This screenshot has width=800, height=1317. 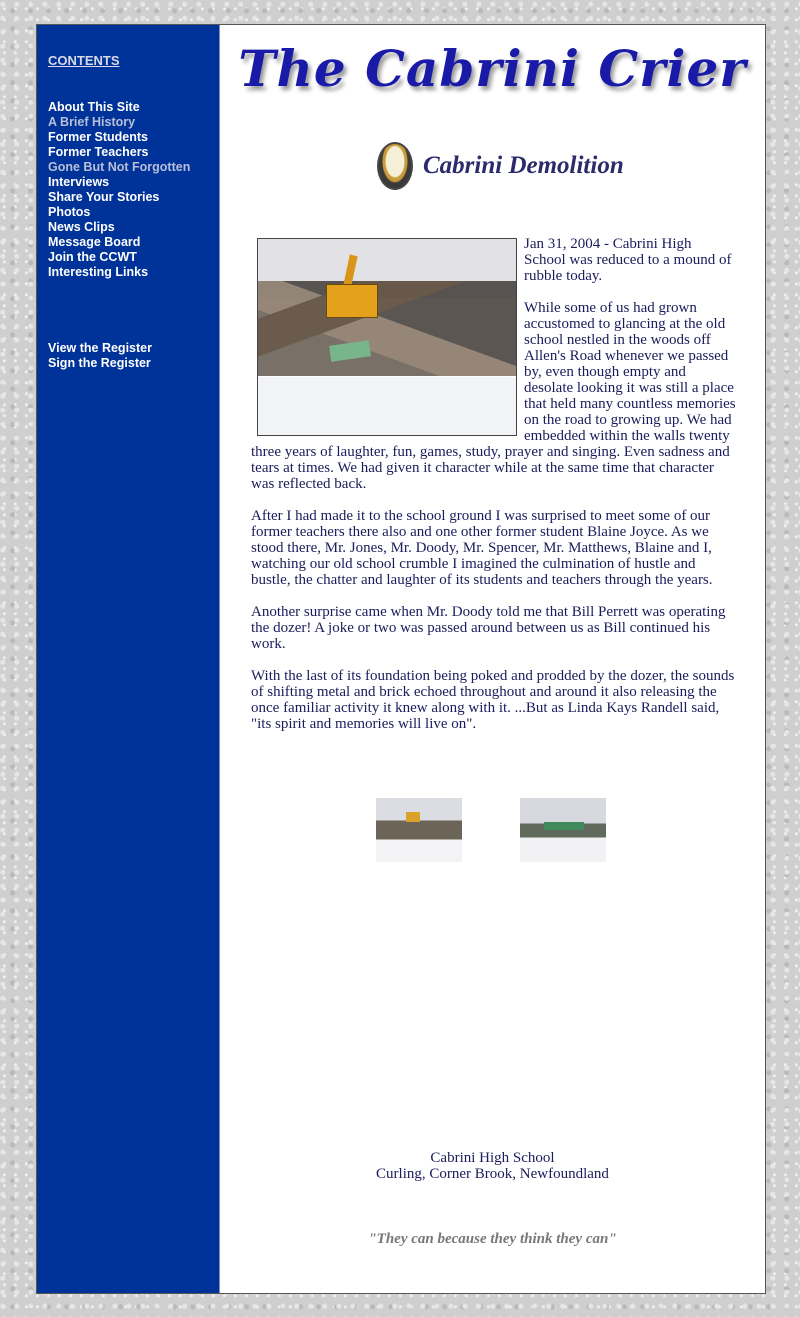 I want to click on sidebar-item-interesting-links: Interesting Links, so click(x=119, y=272).